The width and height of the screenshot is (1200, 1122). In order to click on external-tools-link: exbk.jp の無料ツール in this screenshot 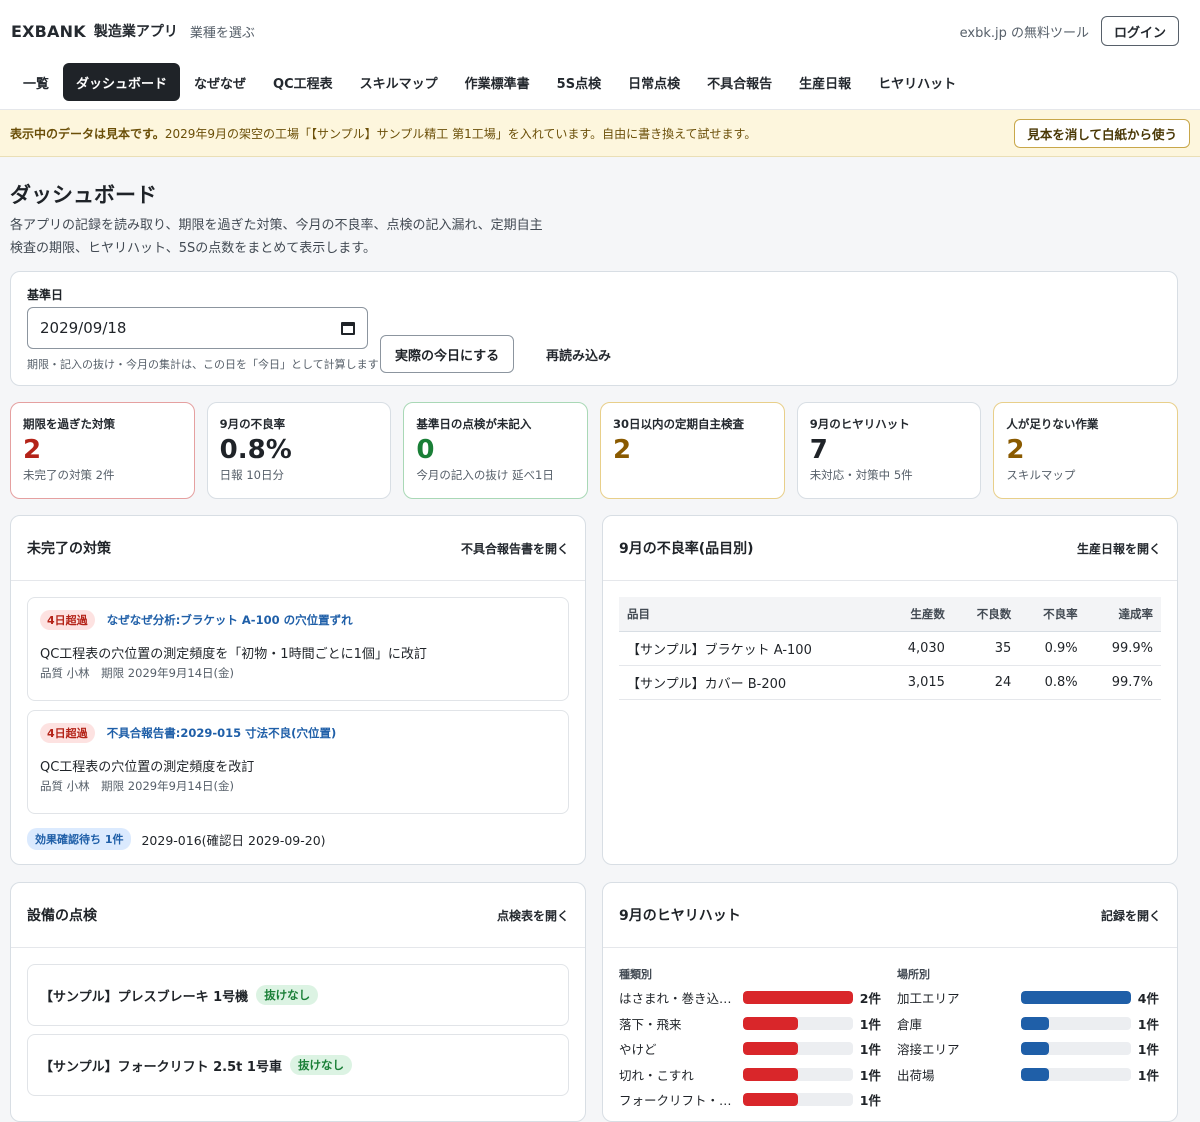, I will do `click(1024, 31)`.